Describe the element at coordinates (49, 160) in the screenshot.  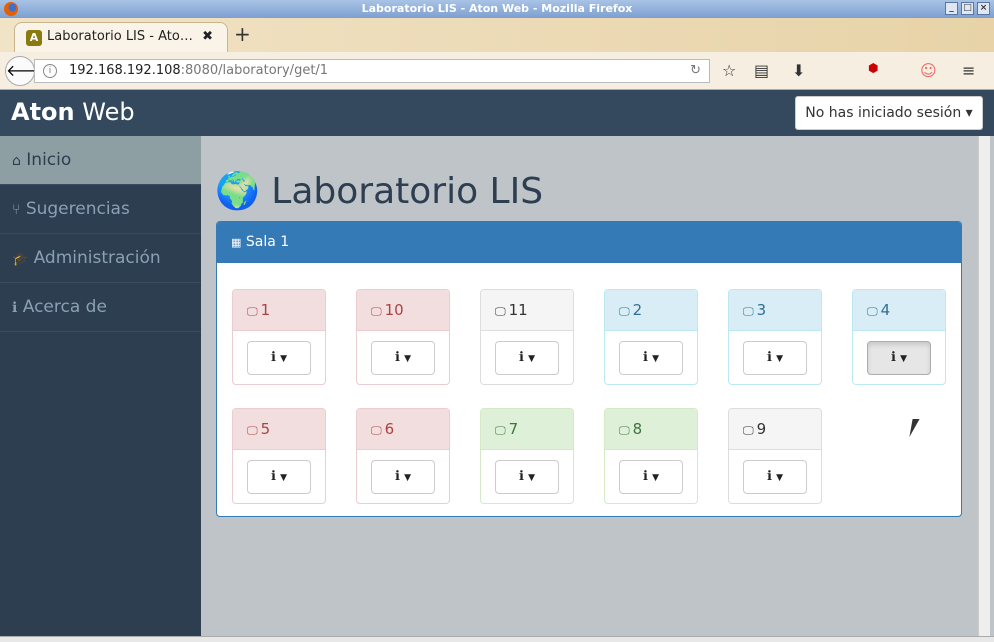
I see `sidebar-item-label: Inicio` at that location.